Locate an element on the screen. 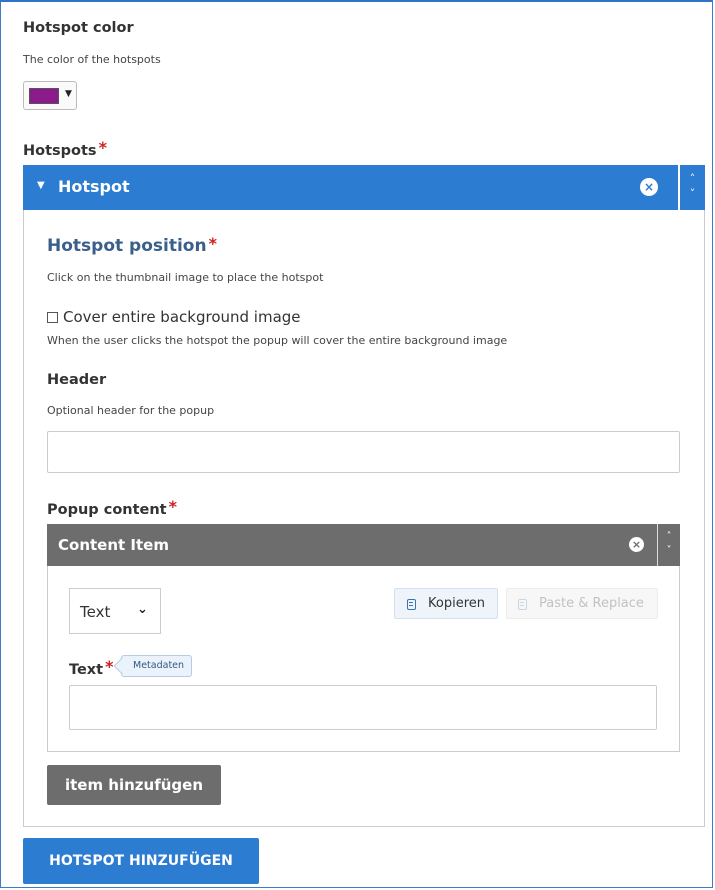 This screenshot has width=715, height=890. hotspot-color-description: The color of the hotspots is located at coordinates (92, 59).